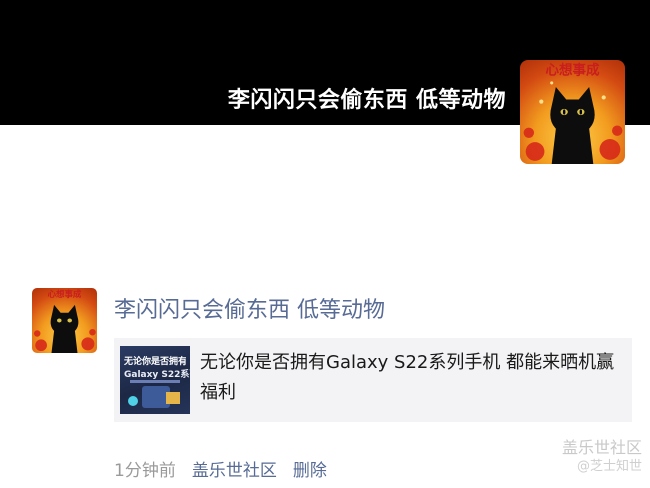 The image size is (650, 488). What do you see at coordinates (249, 308) in the screenshot?
I see `post-author-name: 李闪闪只会偷东西 低等动物` at bounding box center [249, 308].